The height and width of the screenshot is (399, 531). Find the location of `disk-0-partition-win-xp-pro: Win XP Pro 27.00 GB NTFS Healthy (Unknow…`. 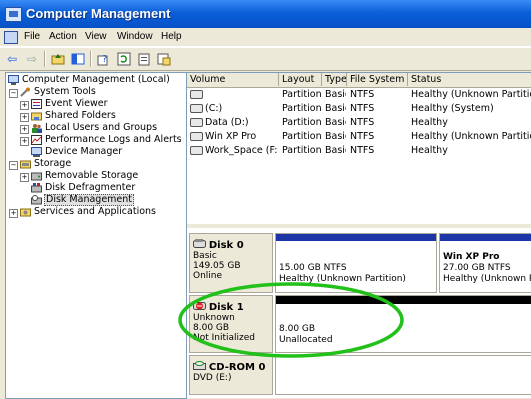

disk-0-partition-win-xp-pro: Win XP Pro 27.00 GB NTFS Healthy (Unknow… is located at coordinates (485, 263).